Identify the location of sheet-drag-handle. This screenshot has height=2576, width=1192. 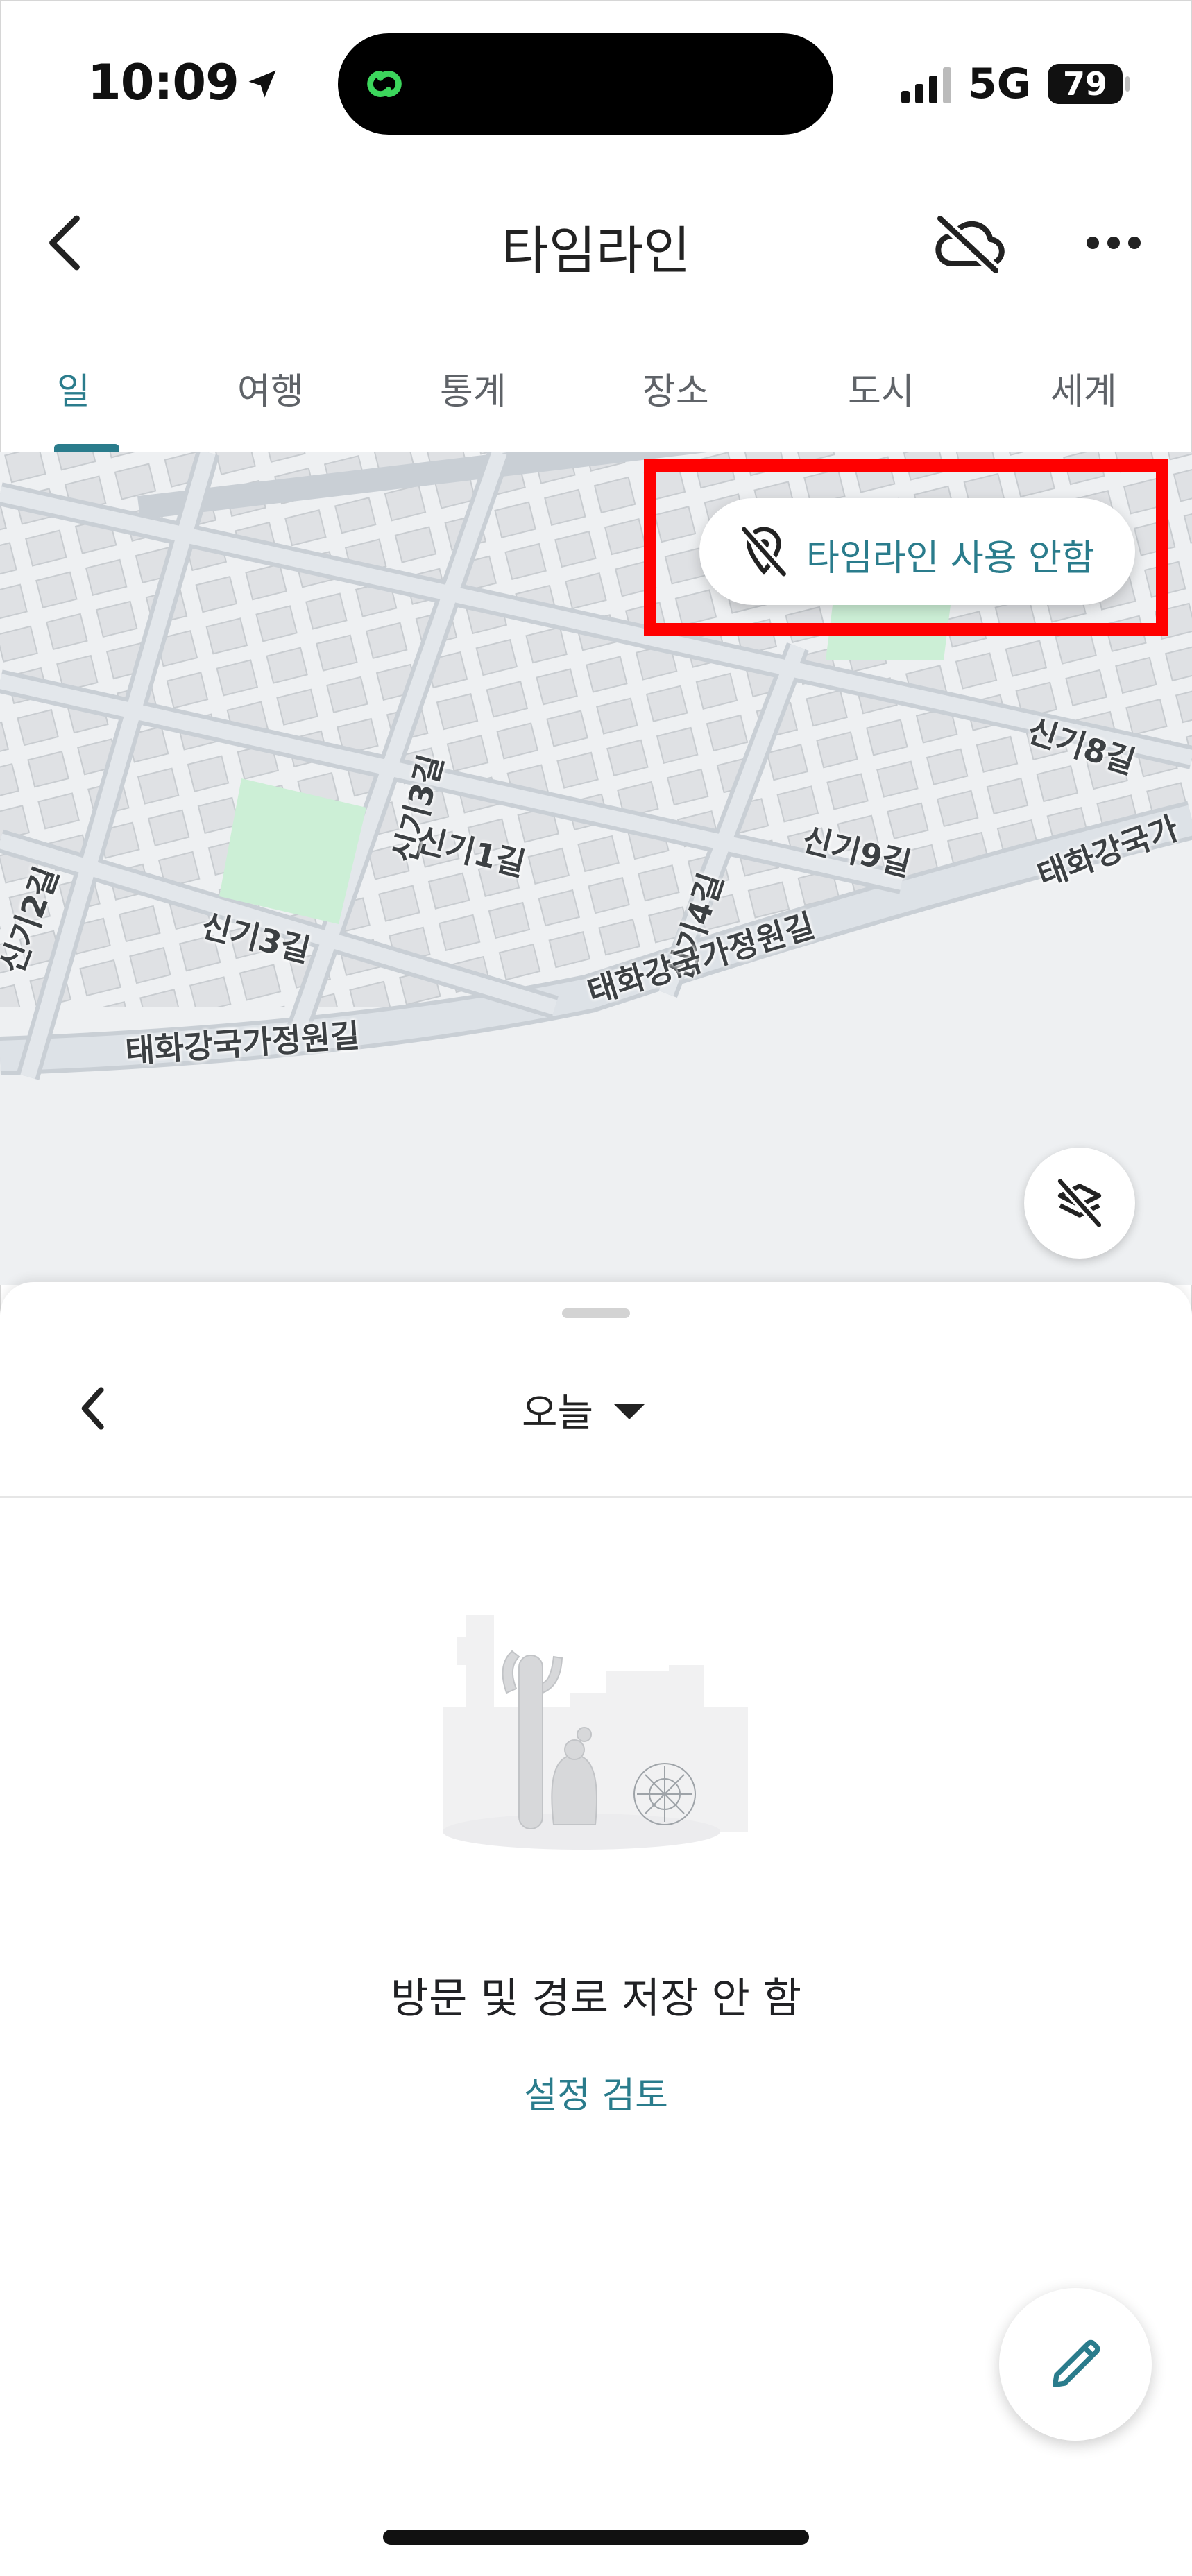
(596, 1313).